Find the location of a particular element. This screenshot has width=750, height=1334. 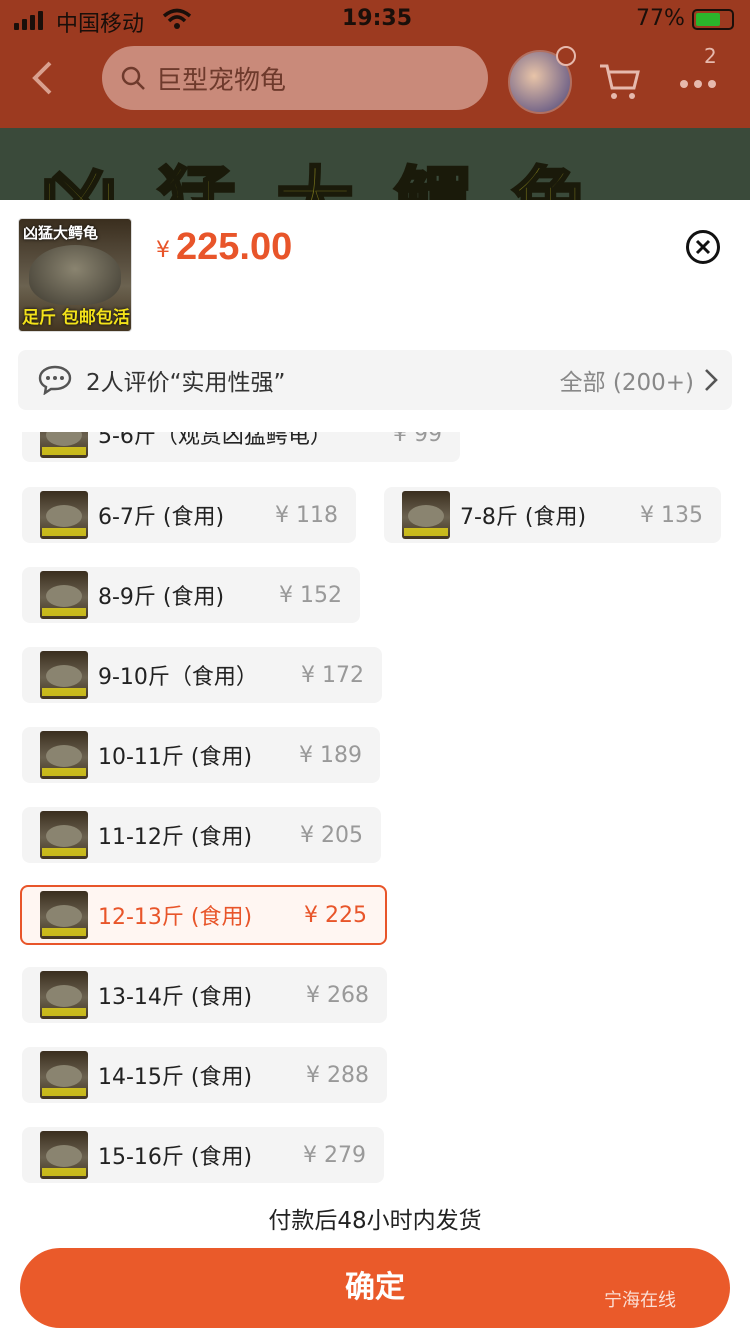

sku-option: 14-15斤 (食用) ¥ 288 is located at coordinates (204, 1075).